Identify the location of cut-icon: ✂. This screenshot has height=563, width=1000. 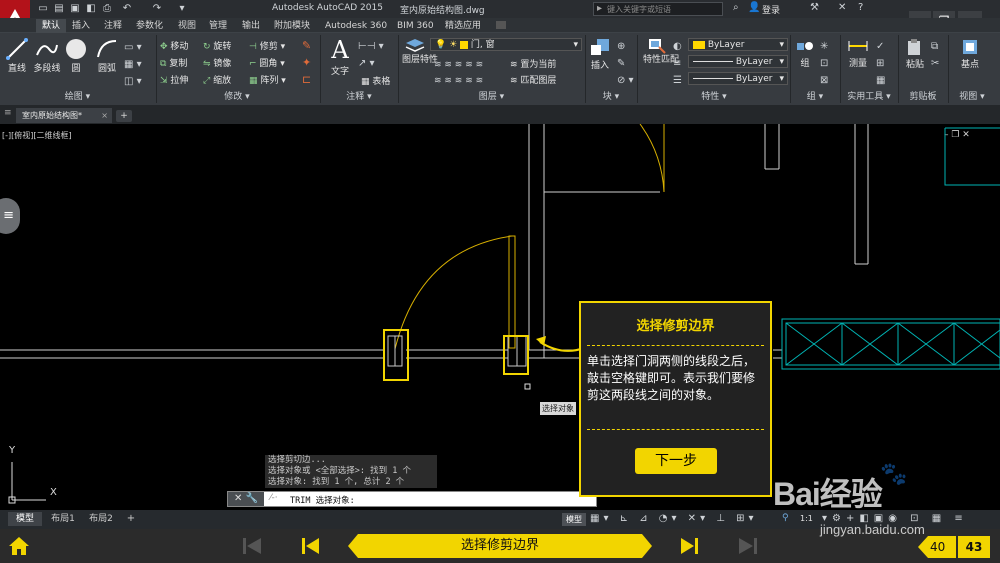
(935, 63).